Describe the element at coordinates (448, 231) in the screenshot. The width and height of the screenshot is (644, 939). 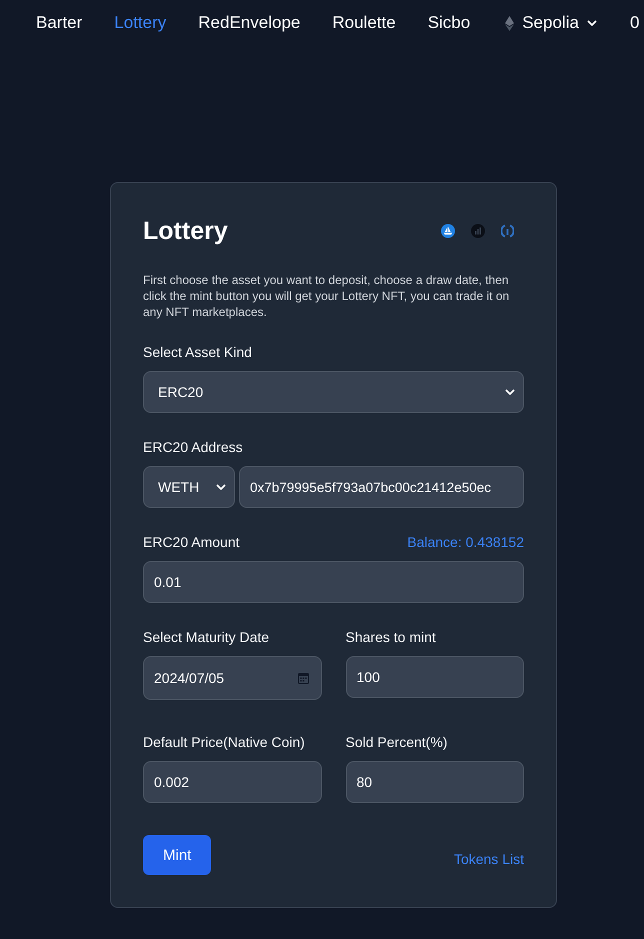
I see `sailboat-icon` at that location.